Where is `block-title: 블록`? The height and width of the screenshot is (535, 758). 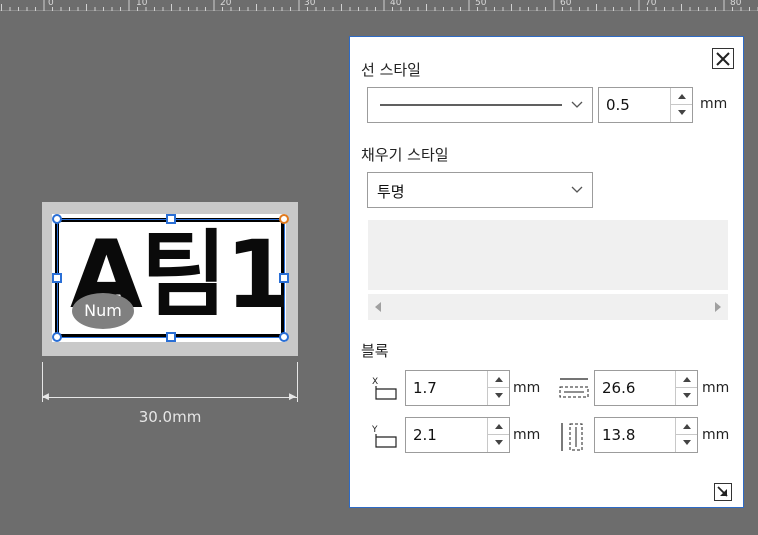
block-title: 블록 is located at coordinates (375, 351).